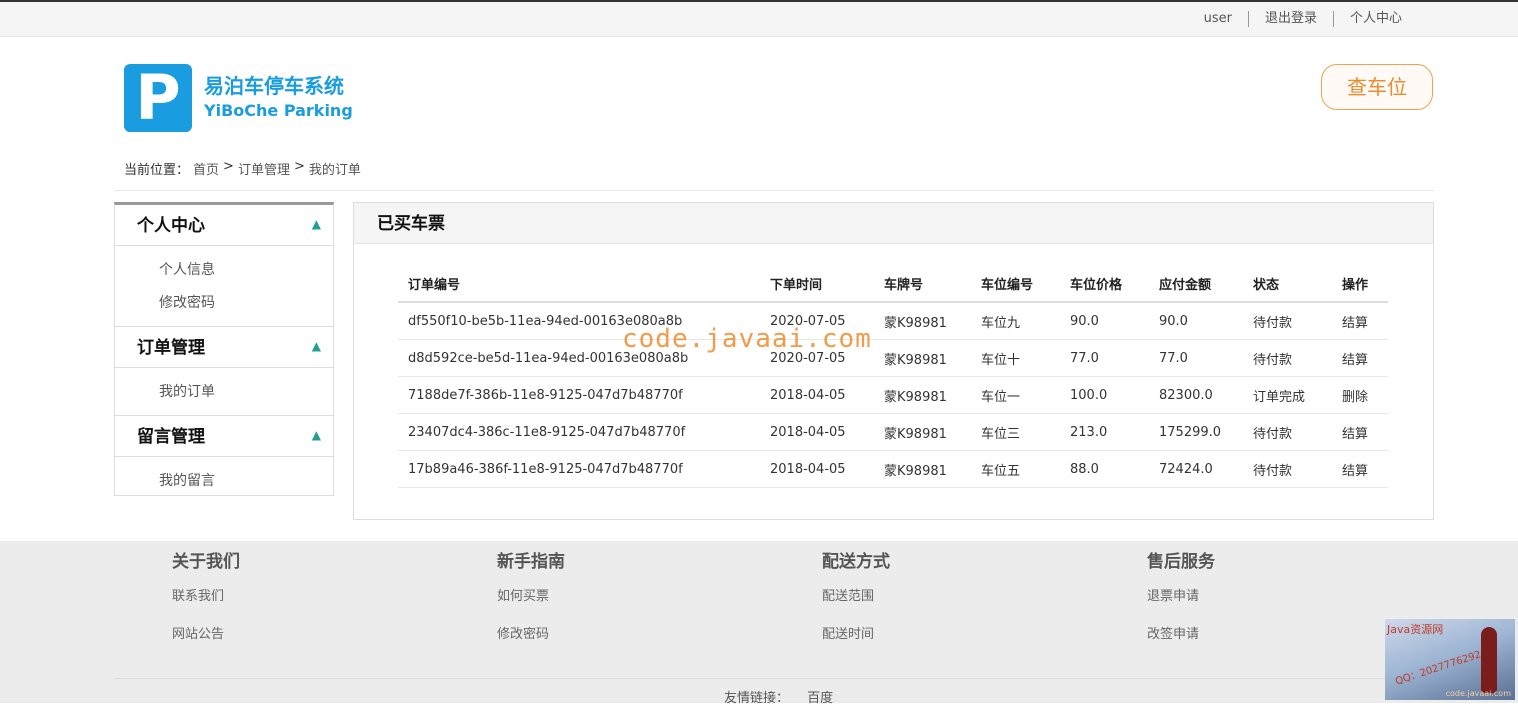  What do you see at coordinates (774, 190) in the screenshot?
I see `divider` at bounding box center [774, 190].